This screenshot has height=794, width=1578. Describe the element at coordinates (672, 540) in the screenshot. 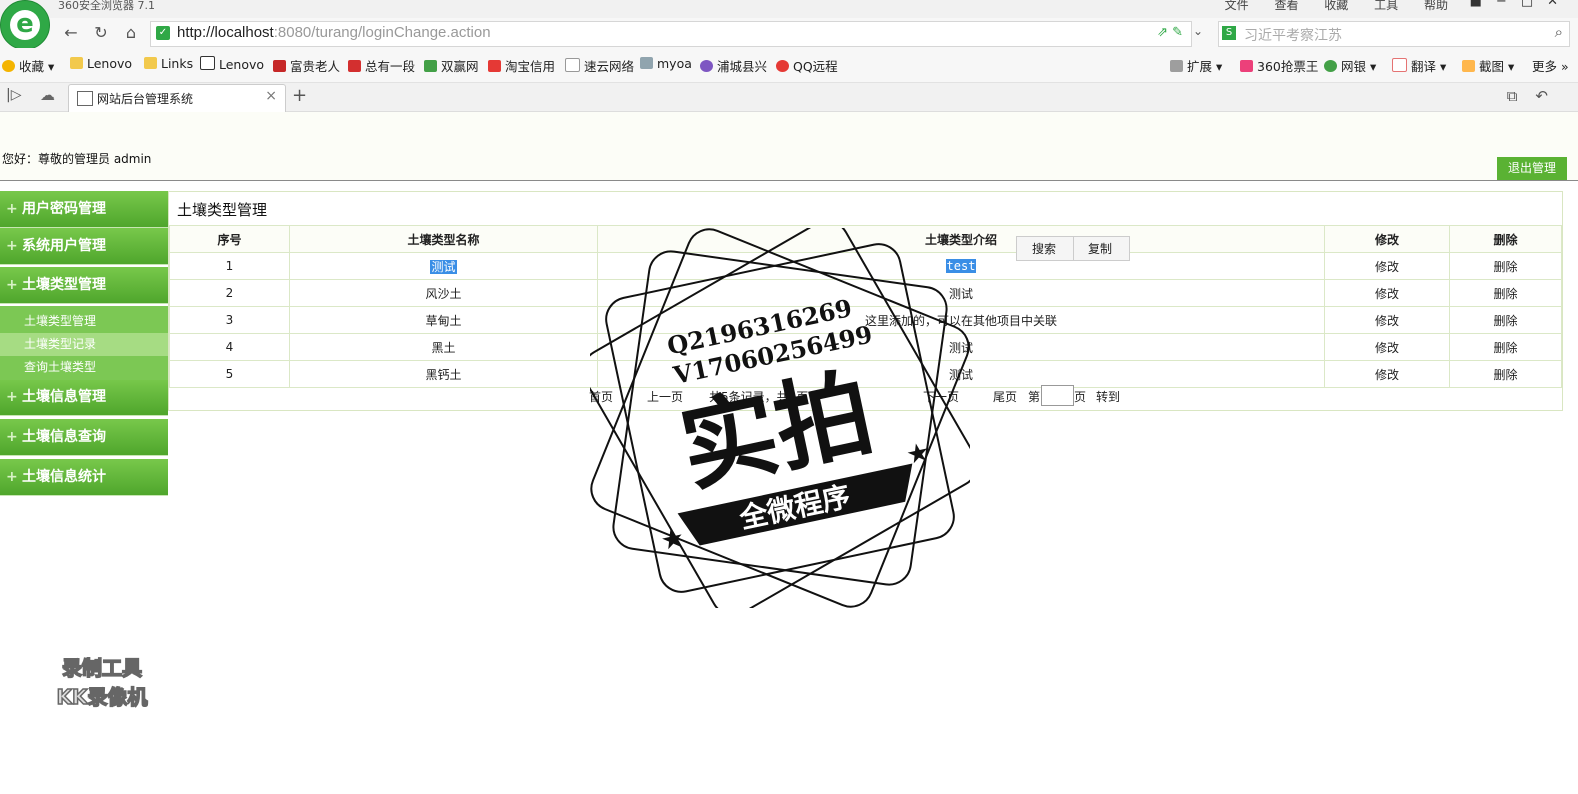

I see `star-icon: ★` at that location.